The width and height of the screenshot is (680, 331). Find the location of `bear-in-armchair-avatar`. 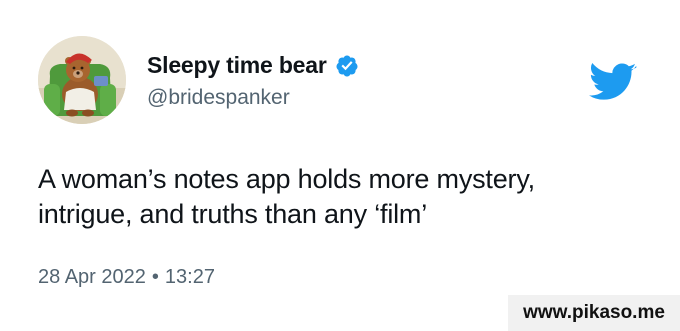

bear-in-armchair-avatar is located at coordinates (82, 80).